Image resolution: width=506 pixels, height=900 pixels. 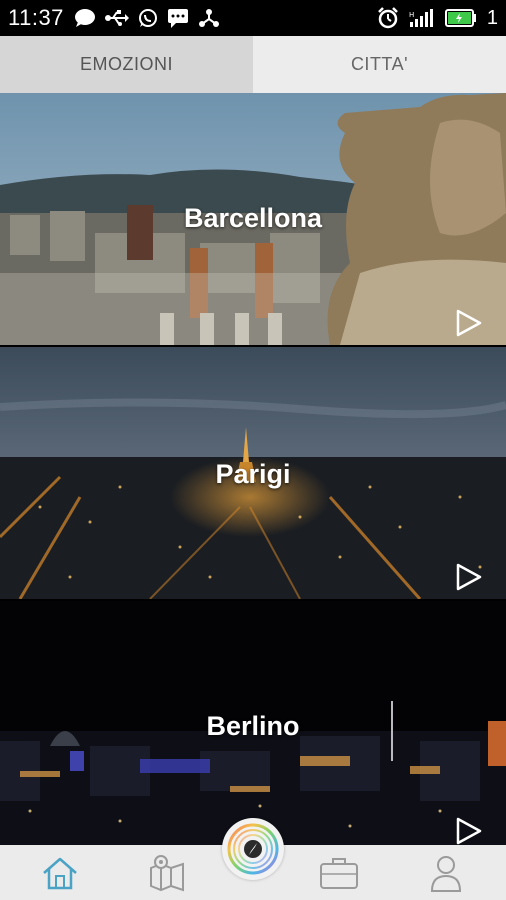 I want to click on status-notification-icons, so click(x=147, y=18).